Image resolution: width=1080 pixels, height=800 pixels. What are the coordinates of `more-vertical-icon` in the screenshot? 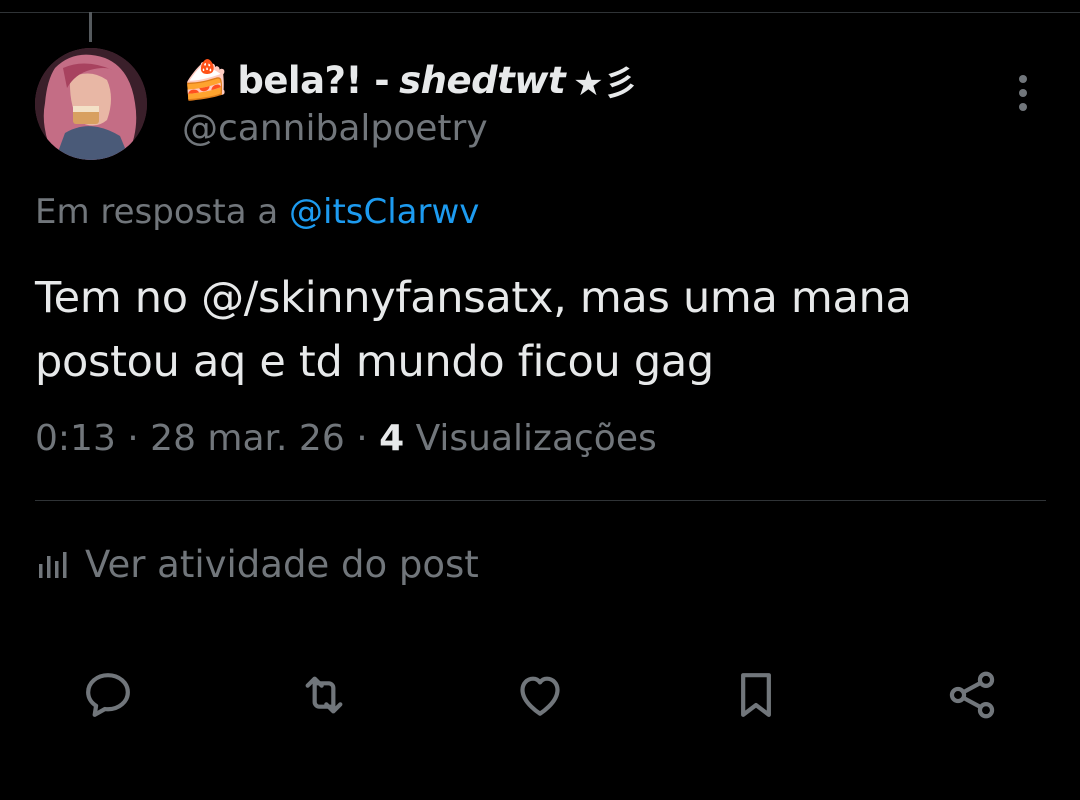 It's located at (1023, 93).